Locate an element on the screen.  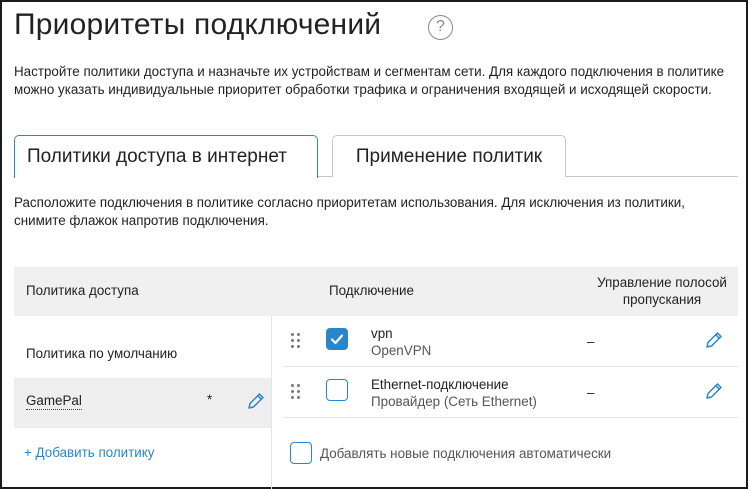
header-bandwidth: Управление полосой пропускания is located at coordinates (662, 291).